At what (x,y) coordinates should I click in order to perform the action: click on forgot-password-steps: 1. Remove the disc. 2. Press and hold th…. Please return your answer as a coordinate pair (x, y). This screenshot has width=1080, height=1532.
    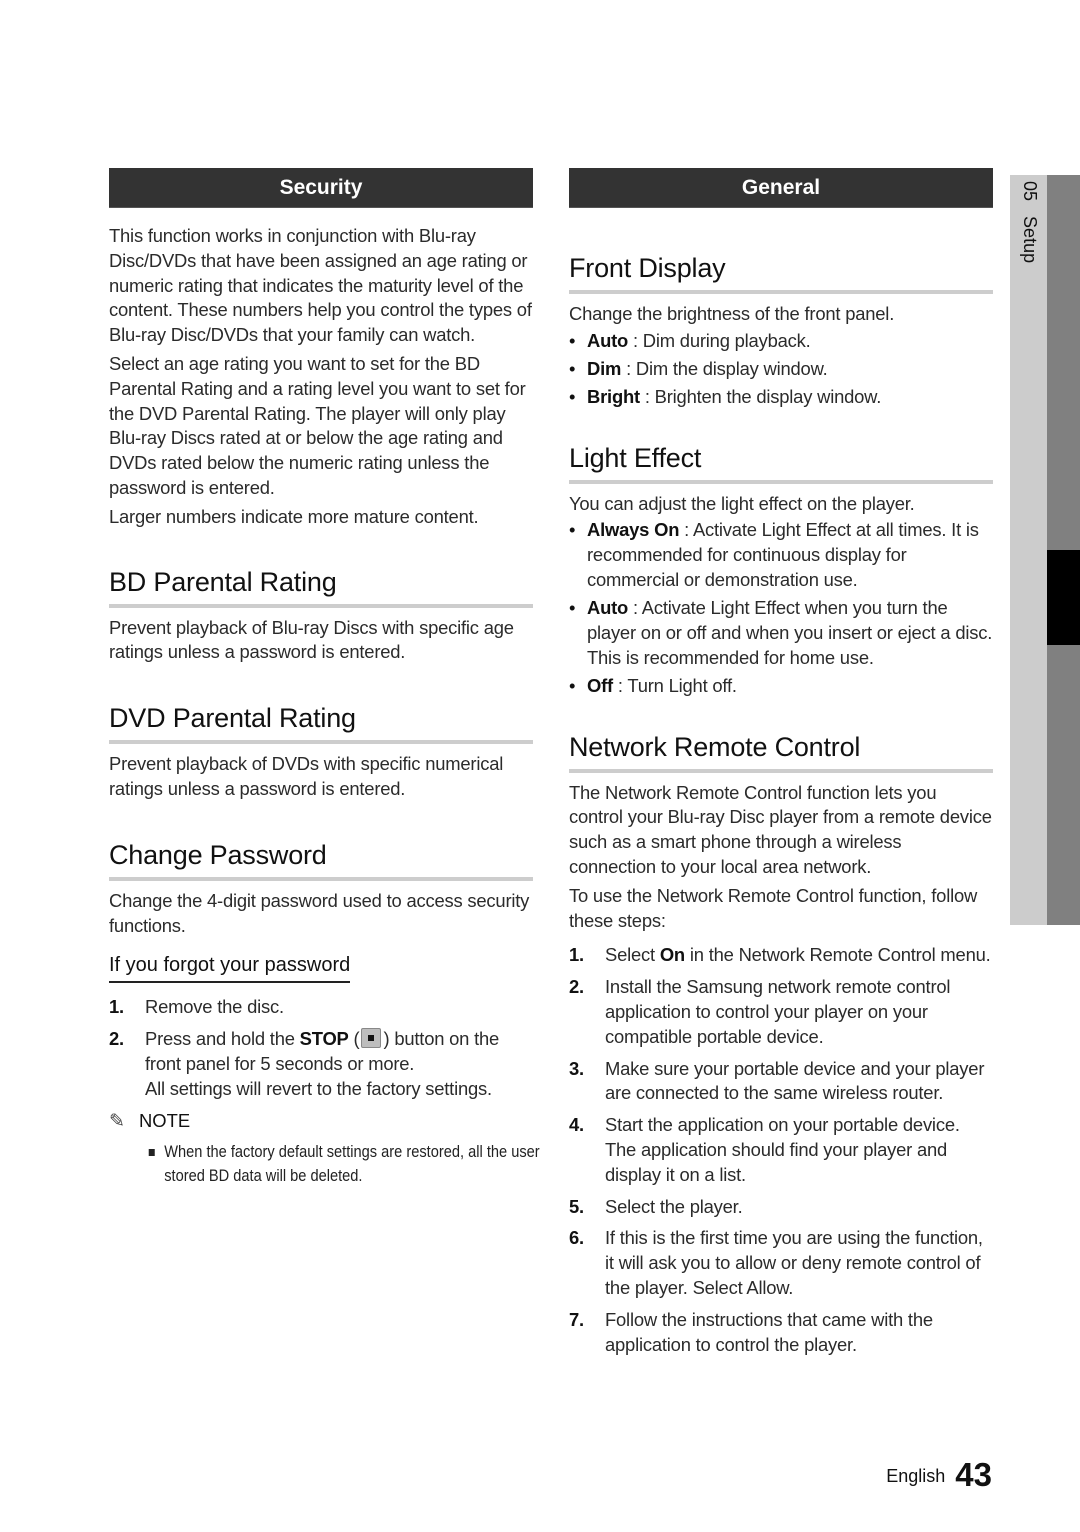
    Looking at the image, I should click on (321, 1048).